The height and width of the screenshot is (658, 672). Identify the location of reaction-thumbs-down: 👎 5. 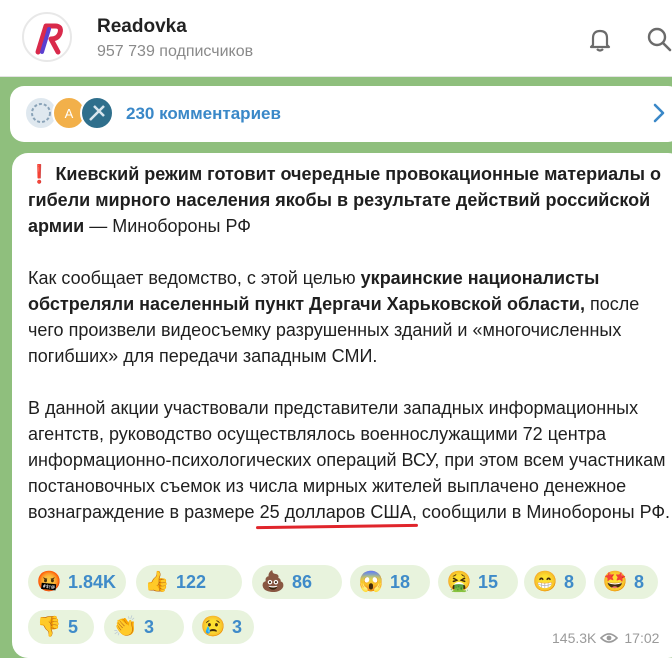
(61, 627).